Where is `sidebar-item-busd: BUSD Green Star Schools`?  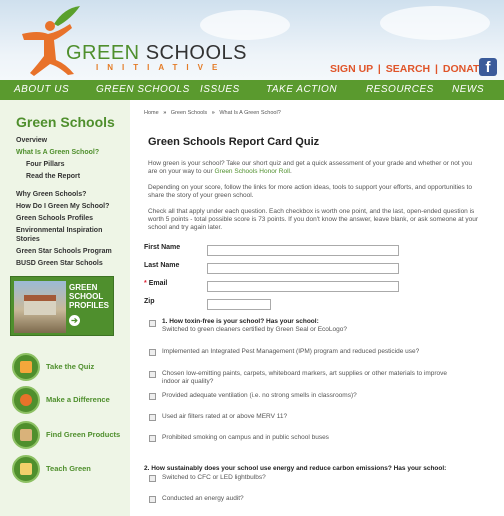
sidebar-item-busd: BUSD Green Star Schools is located at coordinates (72, 263).